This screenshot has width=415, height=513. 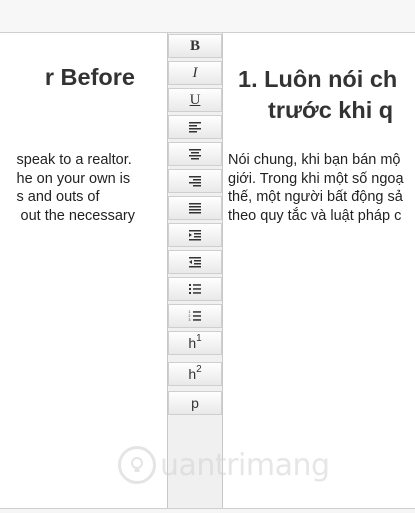 I want to click on bottom-bar, so click(x=207, y=510).